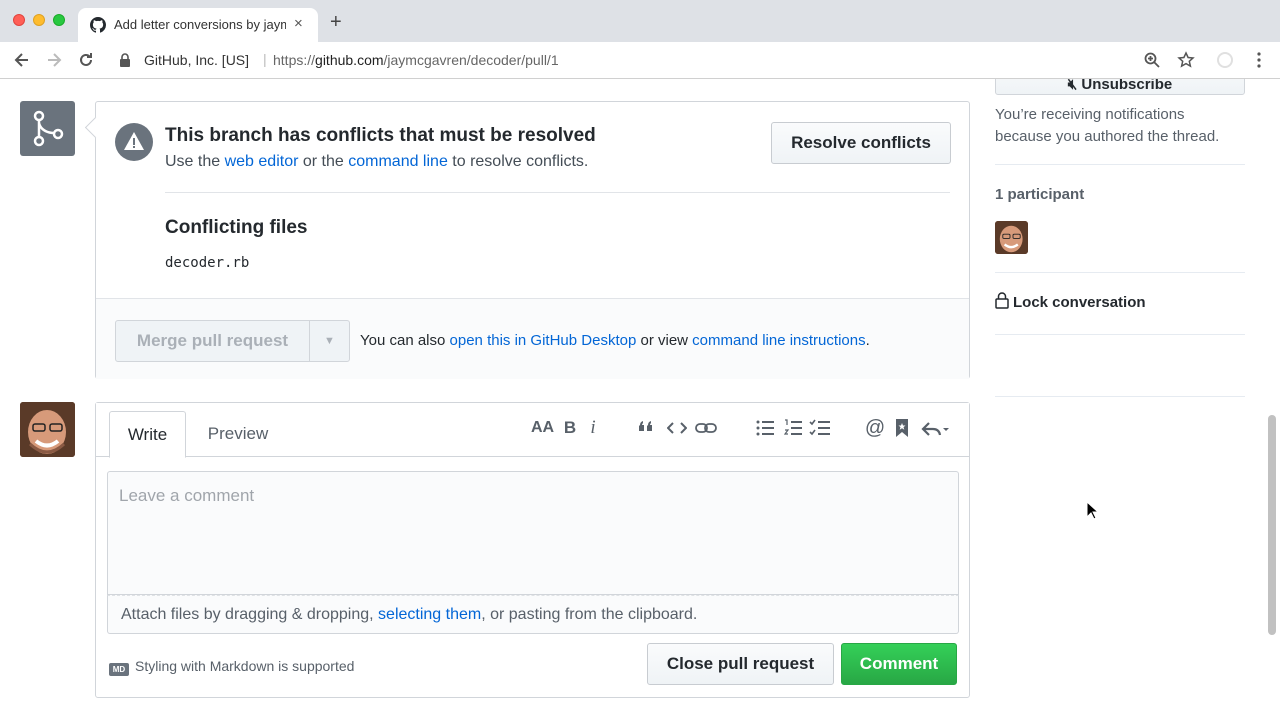  I want to click on tab-title: Add letter conversions by jaym, so click(200, 24).